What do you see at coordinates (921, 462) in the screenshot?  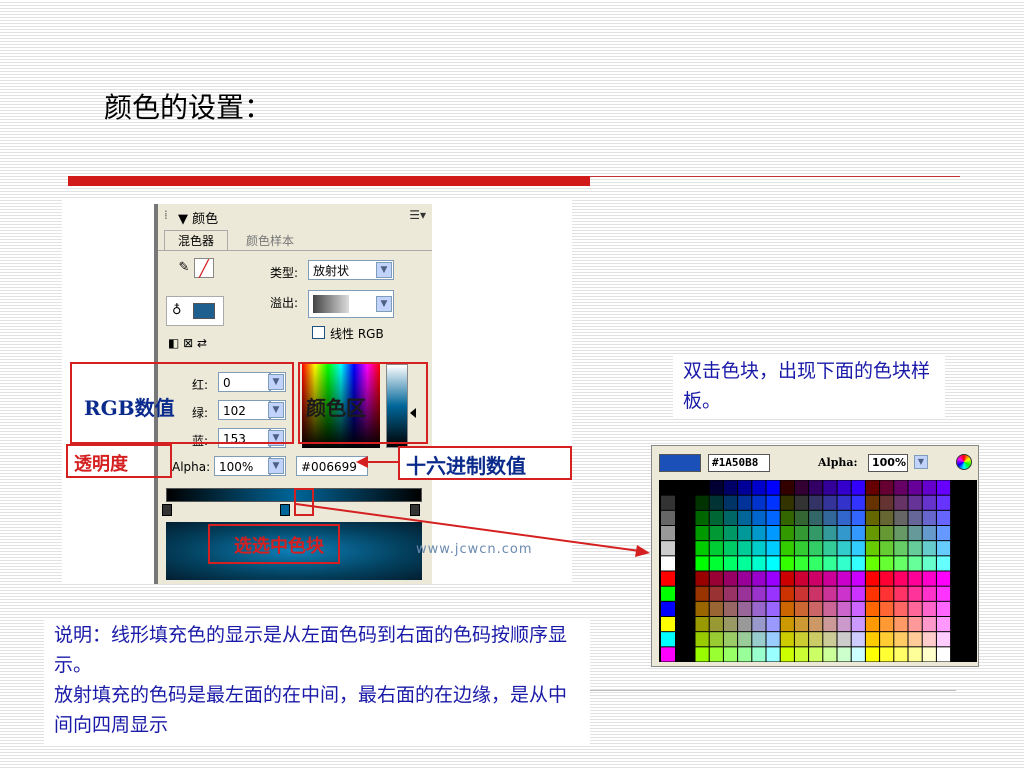 I see `chevron-down-icon: ▼` at bounding box center [921, 462].